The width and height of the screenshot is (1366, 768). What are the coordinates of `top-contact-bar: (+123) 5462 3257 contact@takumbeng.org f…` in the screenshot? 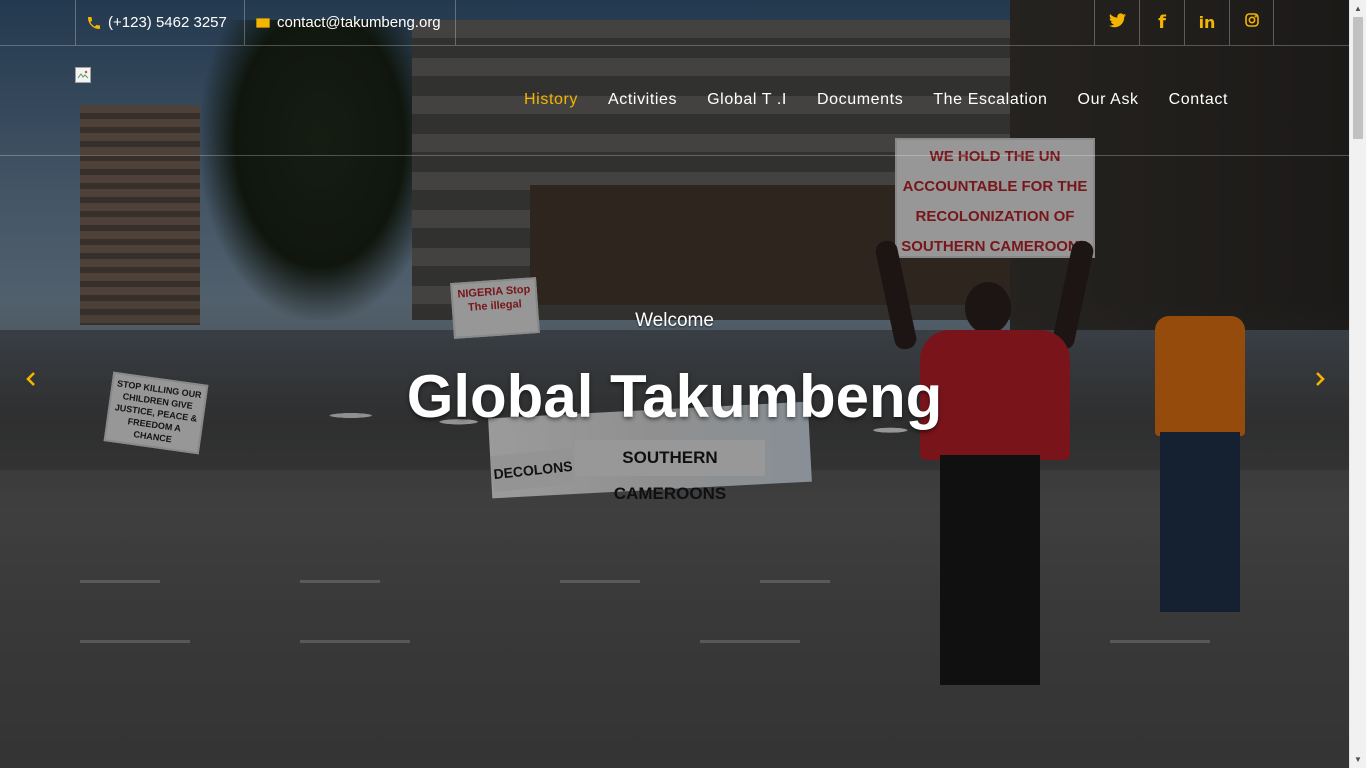 It's located at (674, 23).